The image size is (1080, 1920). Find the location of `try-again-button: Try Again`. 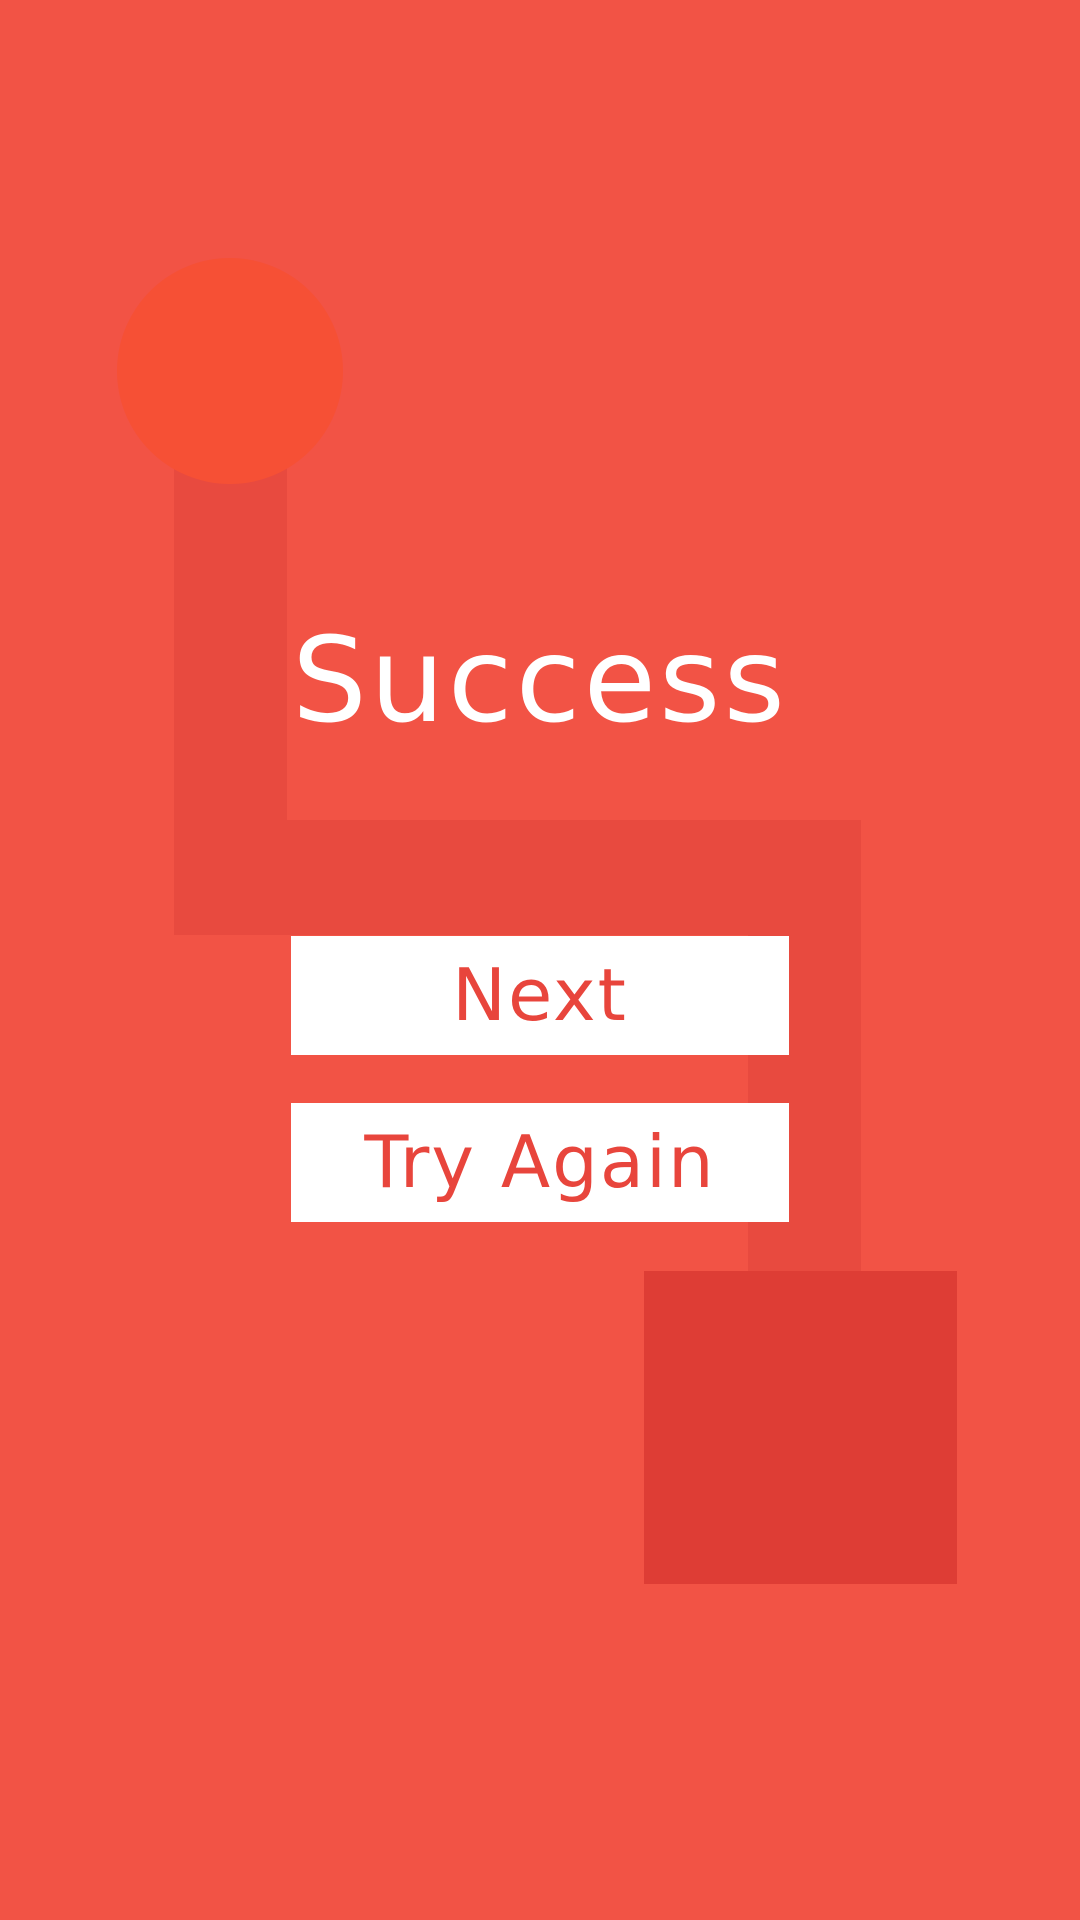

try-again-button: Try Again is located at coordinates (540, 1162).